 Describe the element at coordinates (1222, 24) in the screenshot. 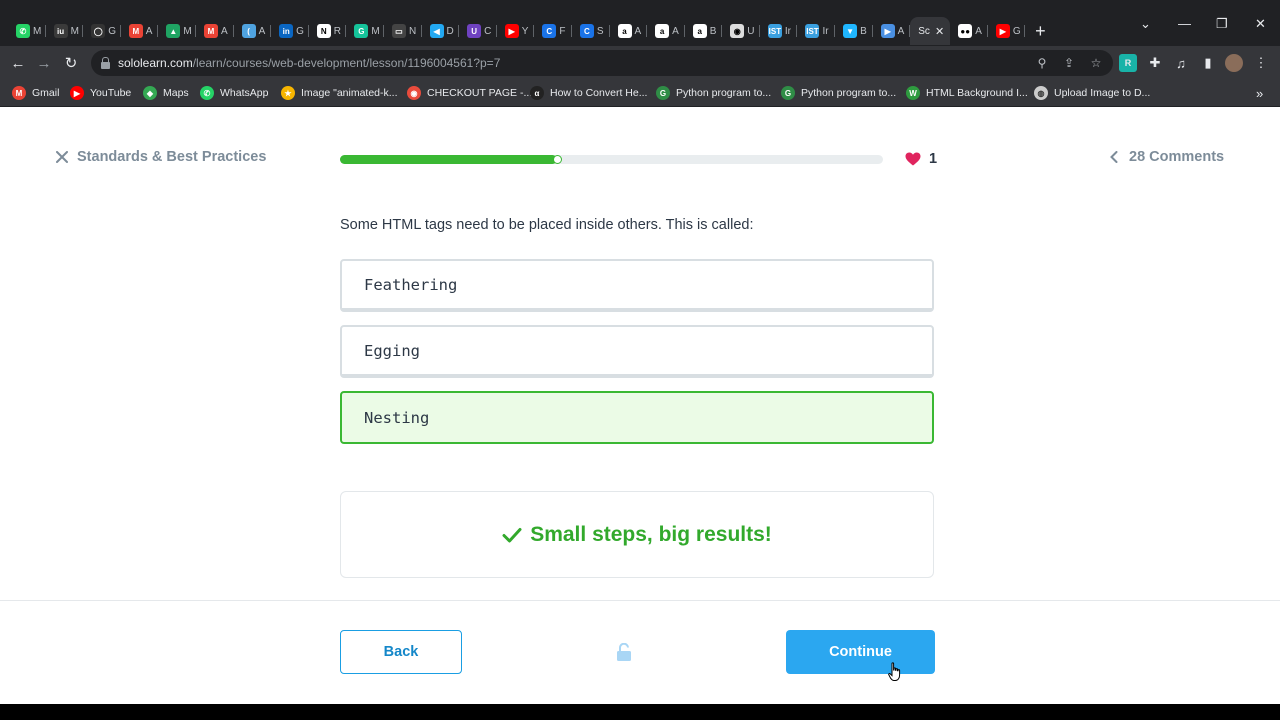

I see `restore-icon: ❐` at that location.